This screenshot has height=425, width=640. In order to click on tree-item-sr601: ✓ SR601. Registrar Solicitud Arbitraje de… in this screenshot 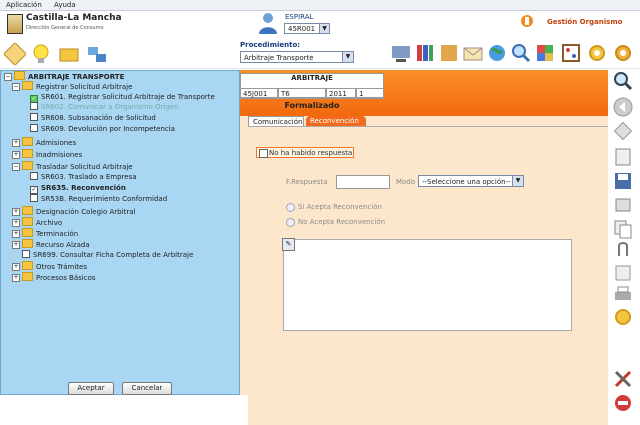, I will do `click(122, 97)`.